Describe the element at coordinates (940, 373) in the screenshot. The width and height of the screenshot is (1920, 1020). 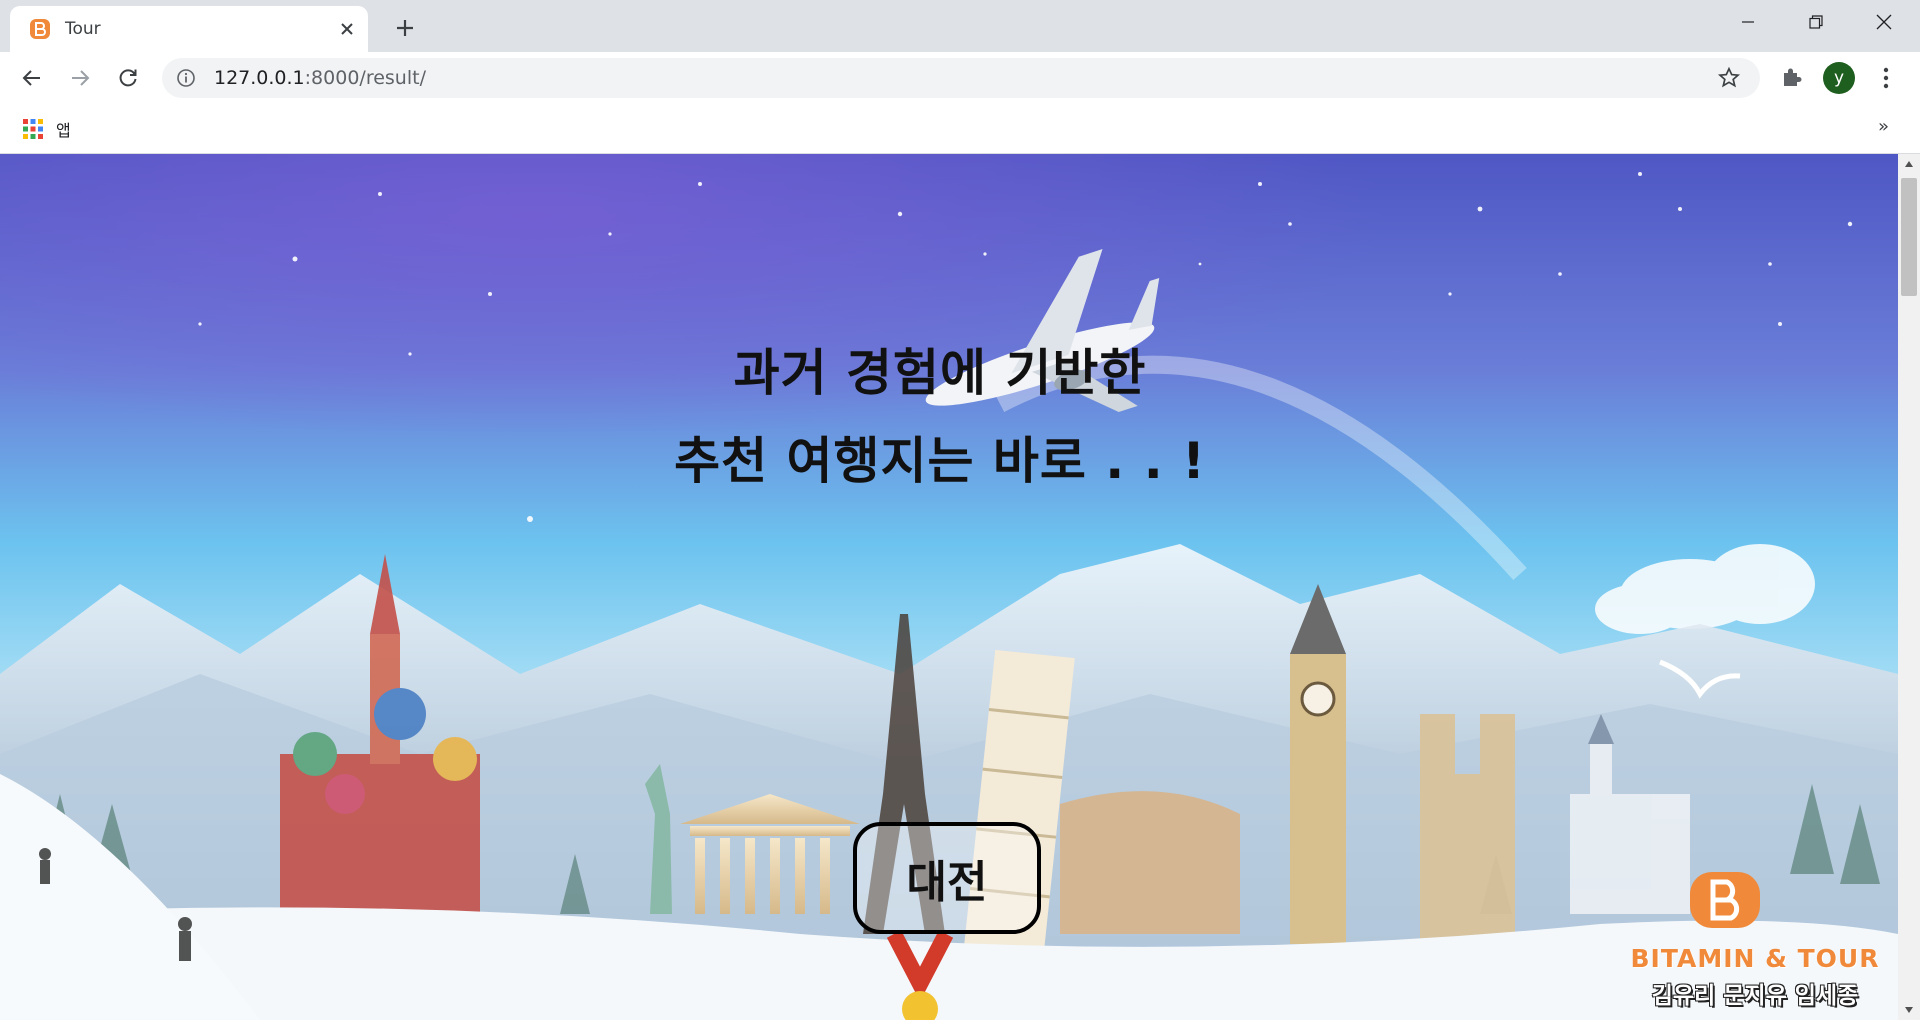
I see `headline-line-1: 과거 경험에 기반한` at that location.